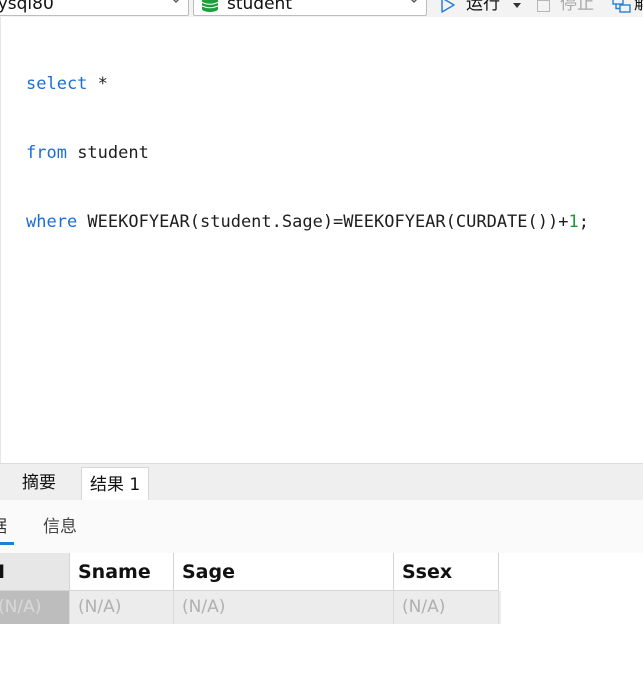 The image size is (643, 677). I want to click on stop-label: 停止, so click(577, 7).